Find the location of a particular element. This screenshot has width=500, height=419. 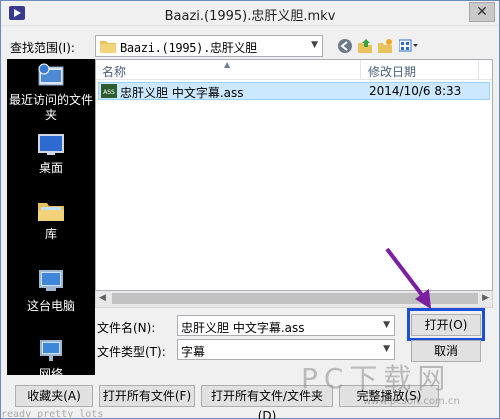

close-icon: ✕ is located at coordinates (482, 12).